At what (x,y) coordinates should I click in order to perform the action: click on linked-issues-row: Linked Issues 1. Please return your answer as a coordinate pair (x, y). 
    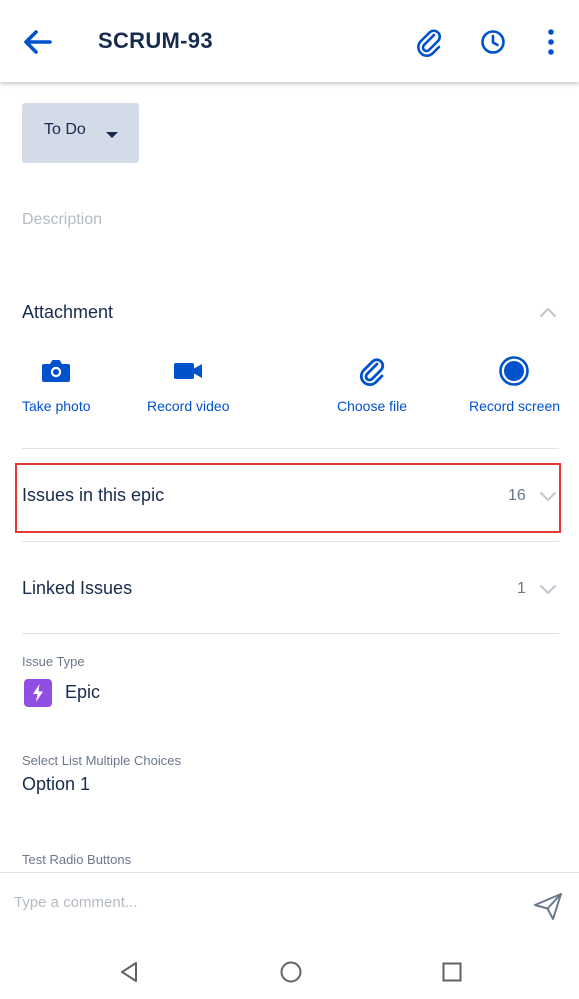
    Looking at the image, I should click on (290, 589).